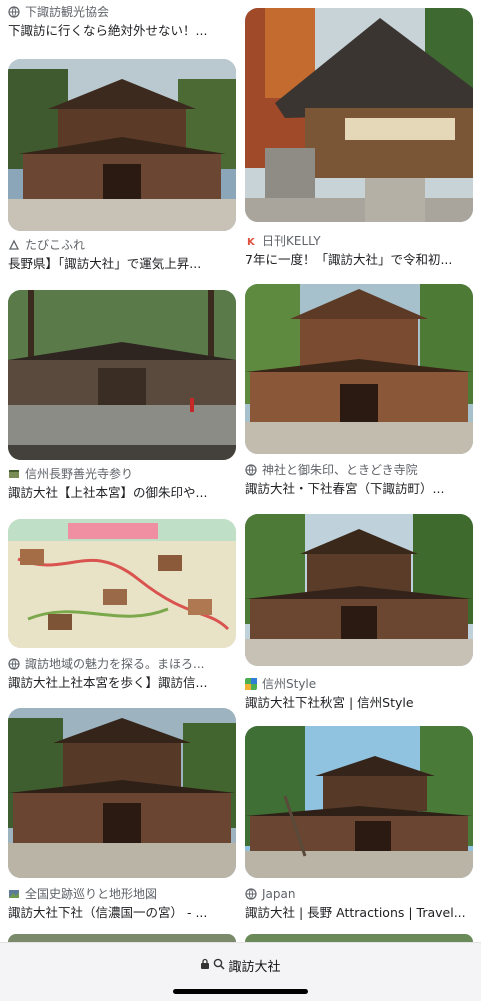  Describe the element at coordinates (122, 245) in the screenshot. I see `result-source: たびこふれ` at that location.